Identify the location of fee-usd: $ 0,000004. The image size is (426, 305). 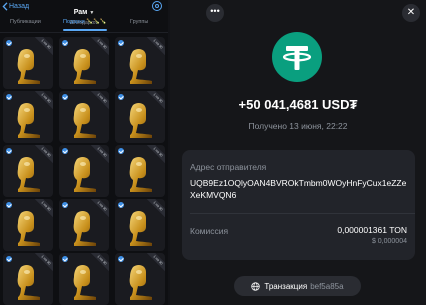
(389, 241).